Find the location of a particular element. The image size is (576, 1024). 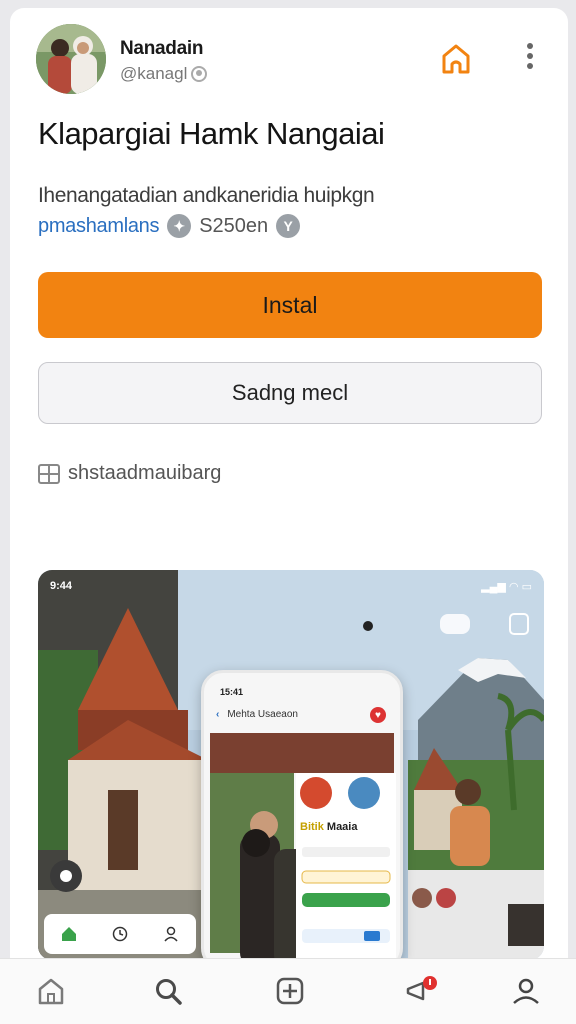

app-info-label: shstaadmauibarg is located at coordinates (145, 473).